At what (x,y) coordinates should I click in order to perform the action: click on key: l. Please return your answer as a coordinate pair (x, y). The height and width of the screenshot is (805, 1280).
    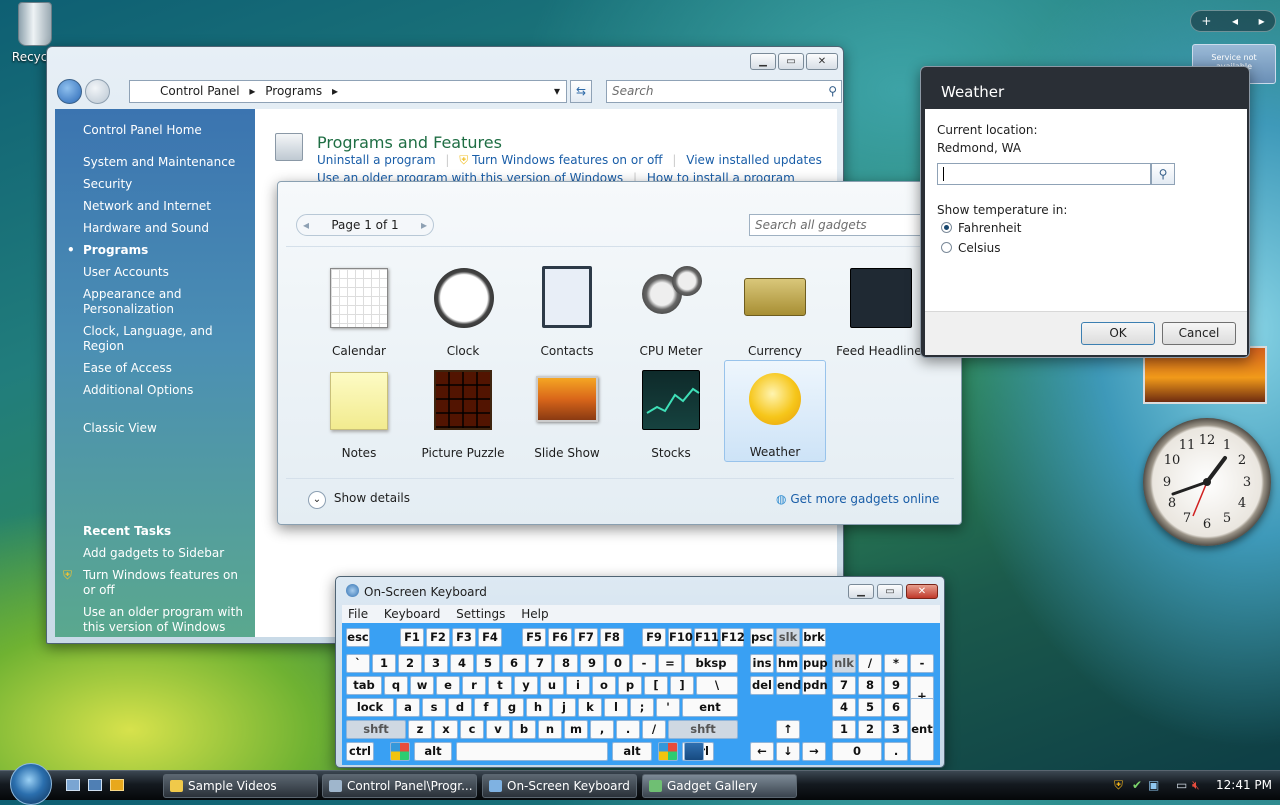
    Looking at the image, I should click on (616, 707).